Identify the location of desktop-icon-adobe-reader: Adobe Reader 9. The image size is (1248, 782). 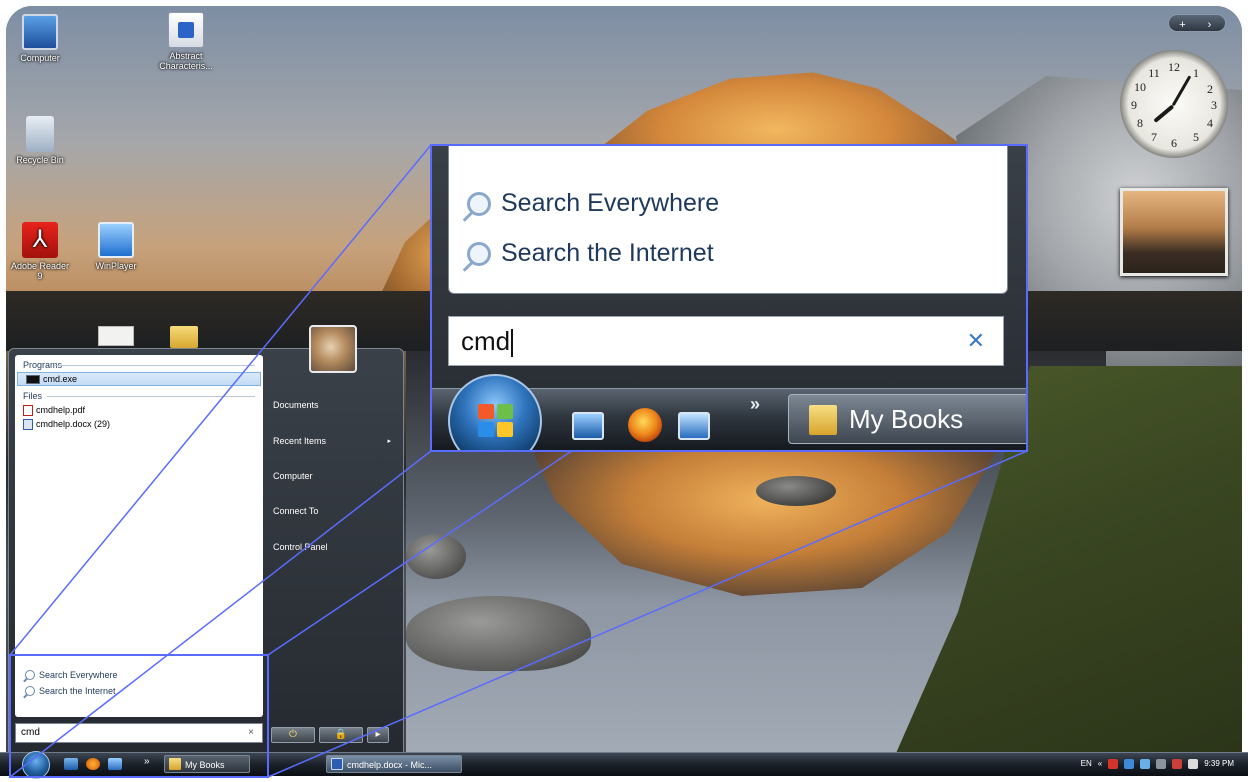
(40, 251).